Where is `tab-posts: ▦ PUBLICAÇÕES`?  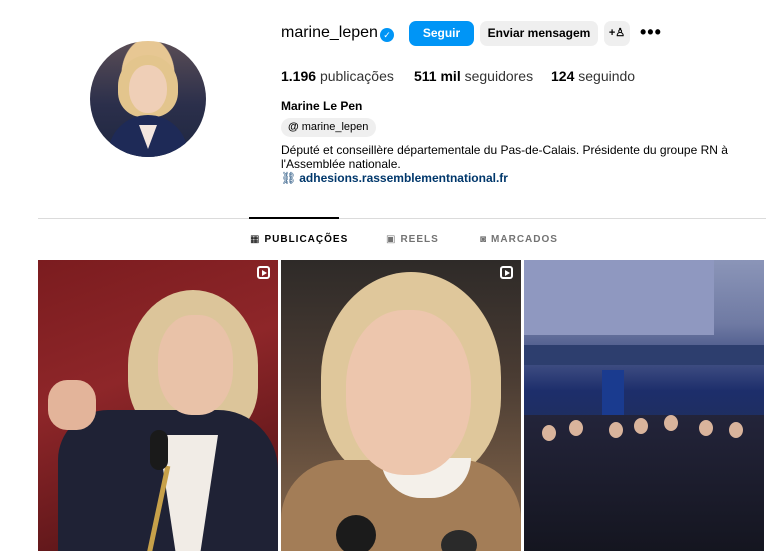 tab-posts: ▦ PUBLICAÇÕES is located at coordinates (299, 239).